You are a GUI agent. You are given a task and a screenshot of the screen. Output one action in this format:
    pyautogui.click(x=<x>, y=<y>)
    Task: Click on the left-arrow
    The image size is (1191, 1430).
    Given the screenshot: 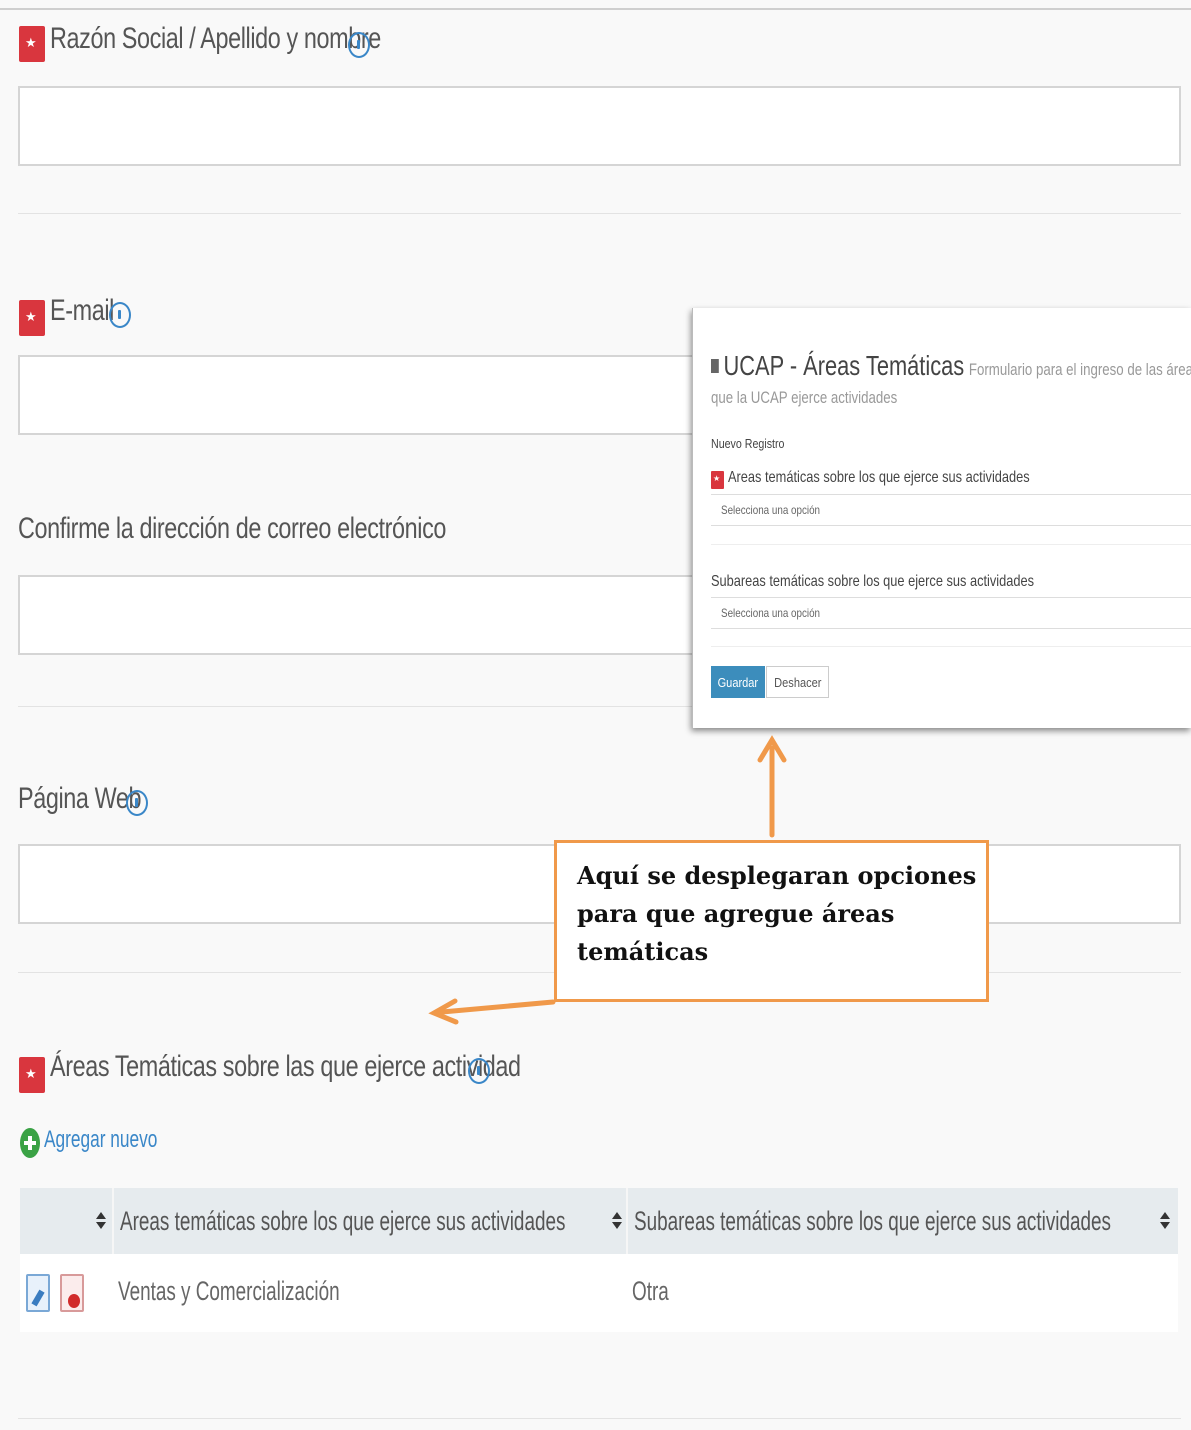 What is the action you would take?
    pyautogui.click(x=497, y=1007)
    